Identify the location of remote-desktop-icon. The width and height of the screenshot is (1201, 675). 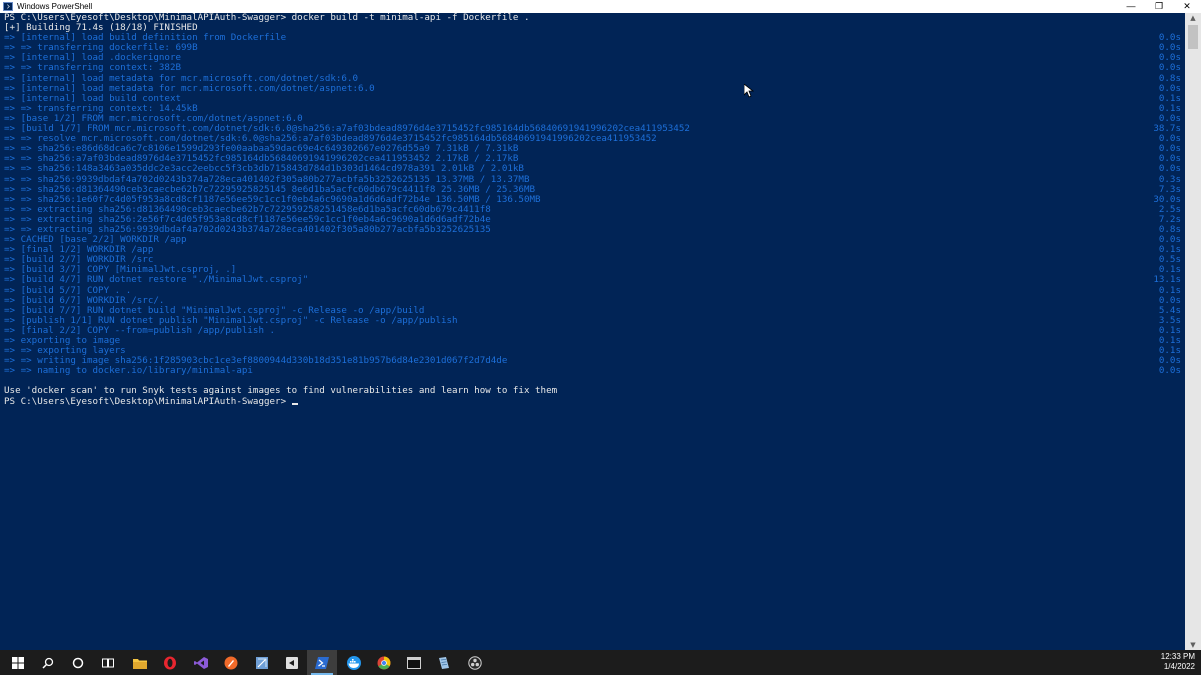
(262, 663).